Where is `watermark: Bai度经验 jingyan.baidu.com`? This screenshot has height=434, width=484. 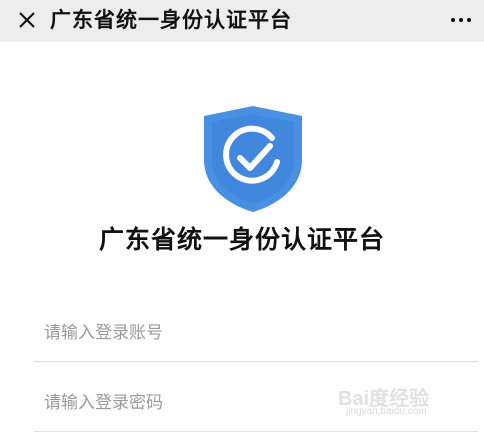
watermark: Bai度经验 jingyan.baidu.com is located at coordinates (398, 402).